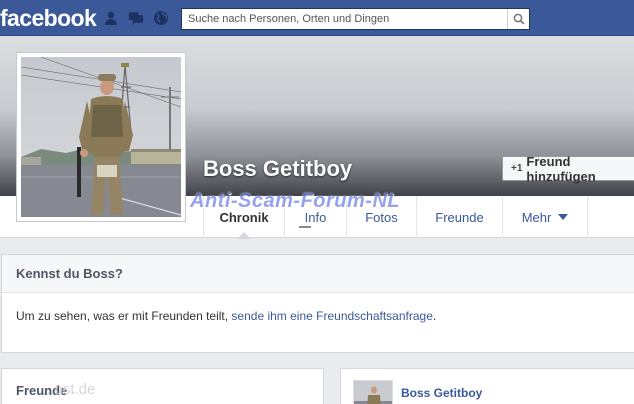  I want to click on friend-requests-icon, so click(111, 18).